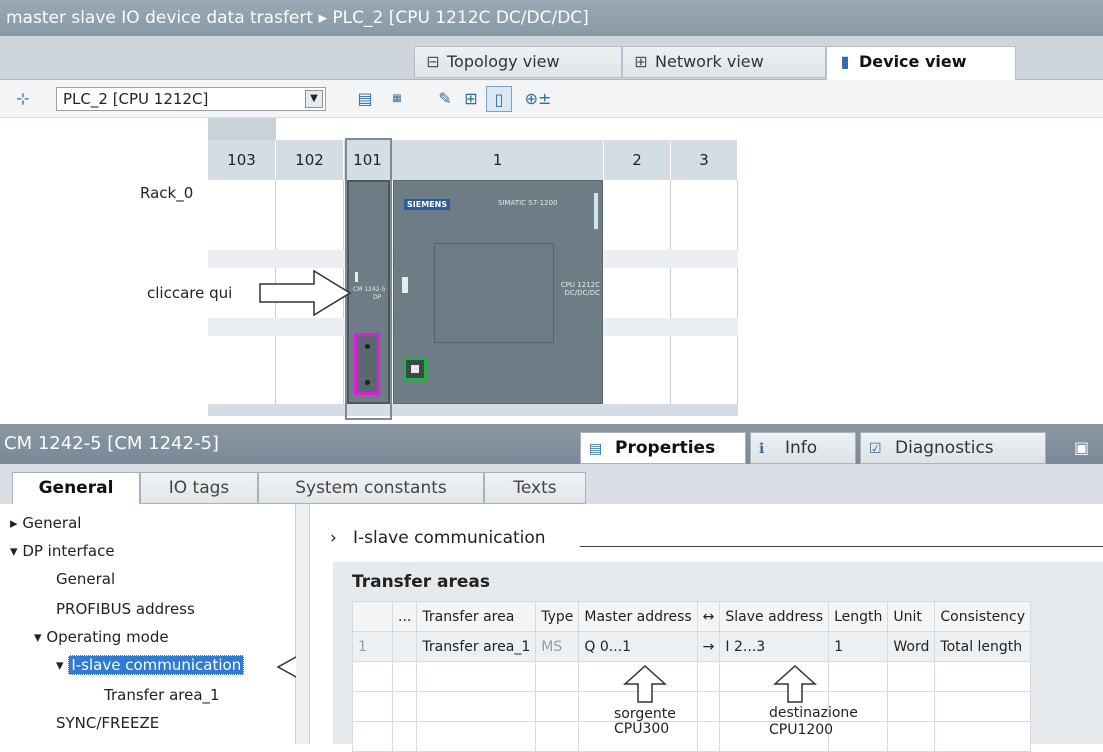 This screenshot has width=1103, height=752. What do you see at coordinates (371, 488) in the screenshot?
I see `tab-system-constants: System constants` at bounding box center [371, 488].